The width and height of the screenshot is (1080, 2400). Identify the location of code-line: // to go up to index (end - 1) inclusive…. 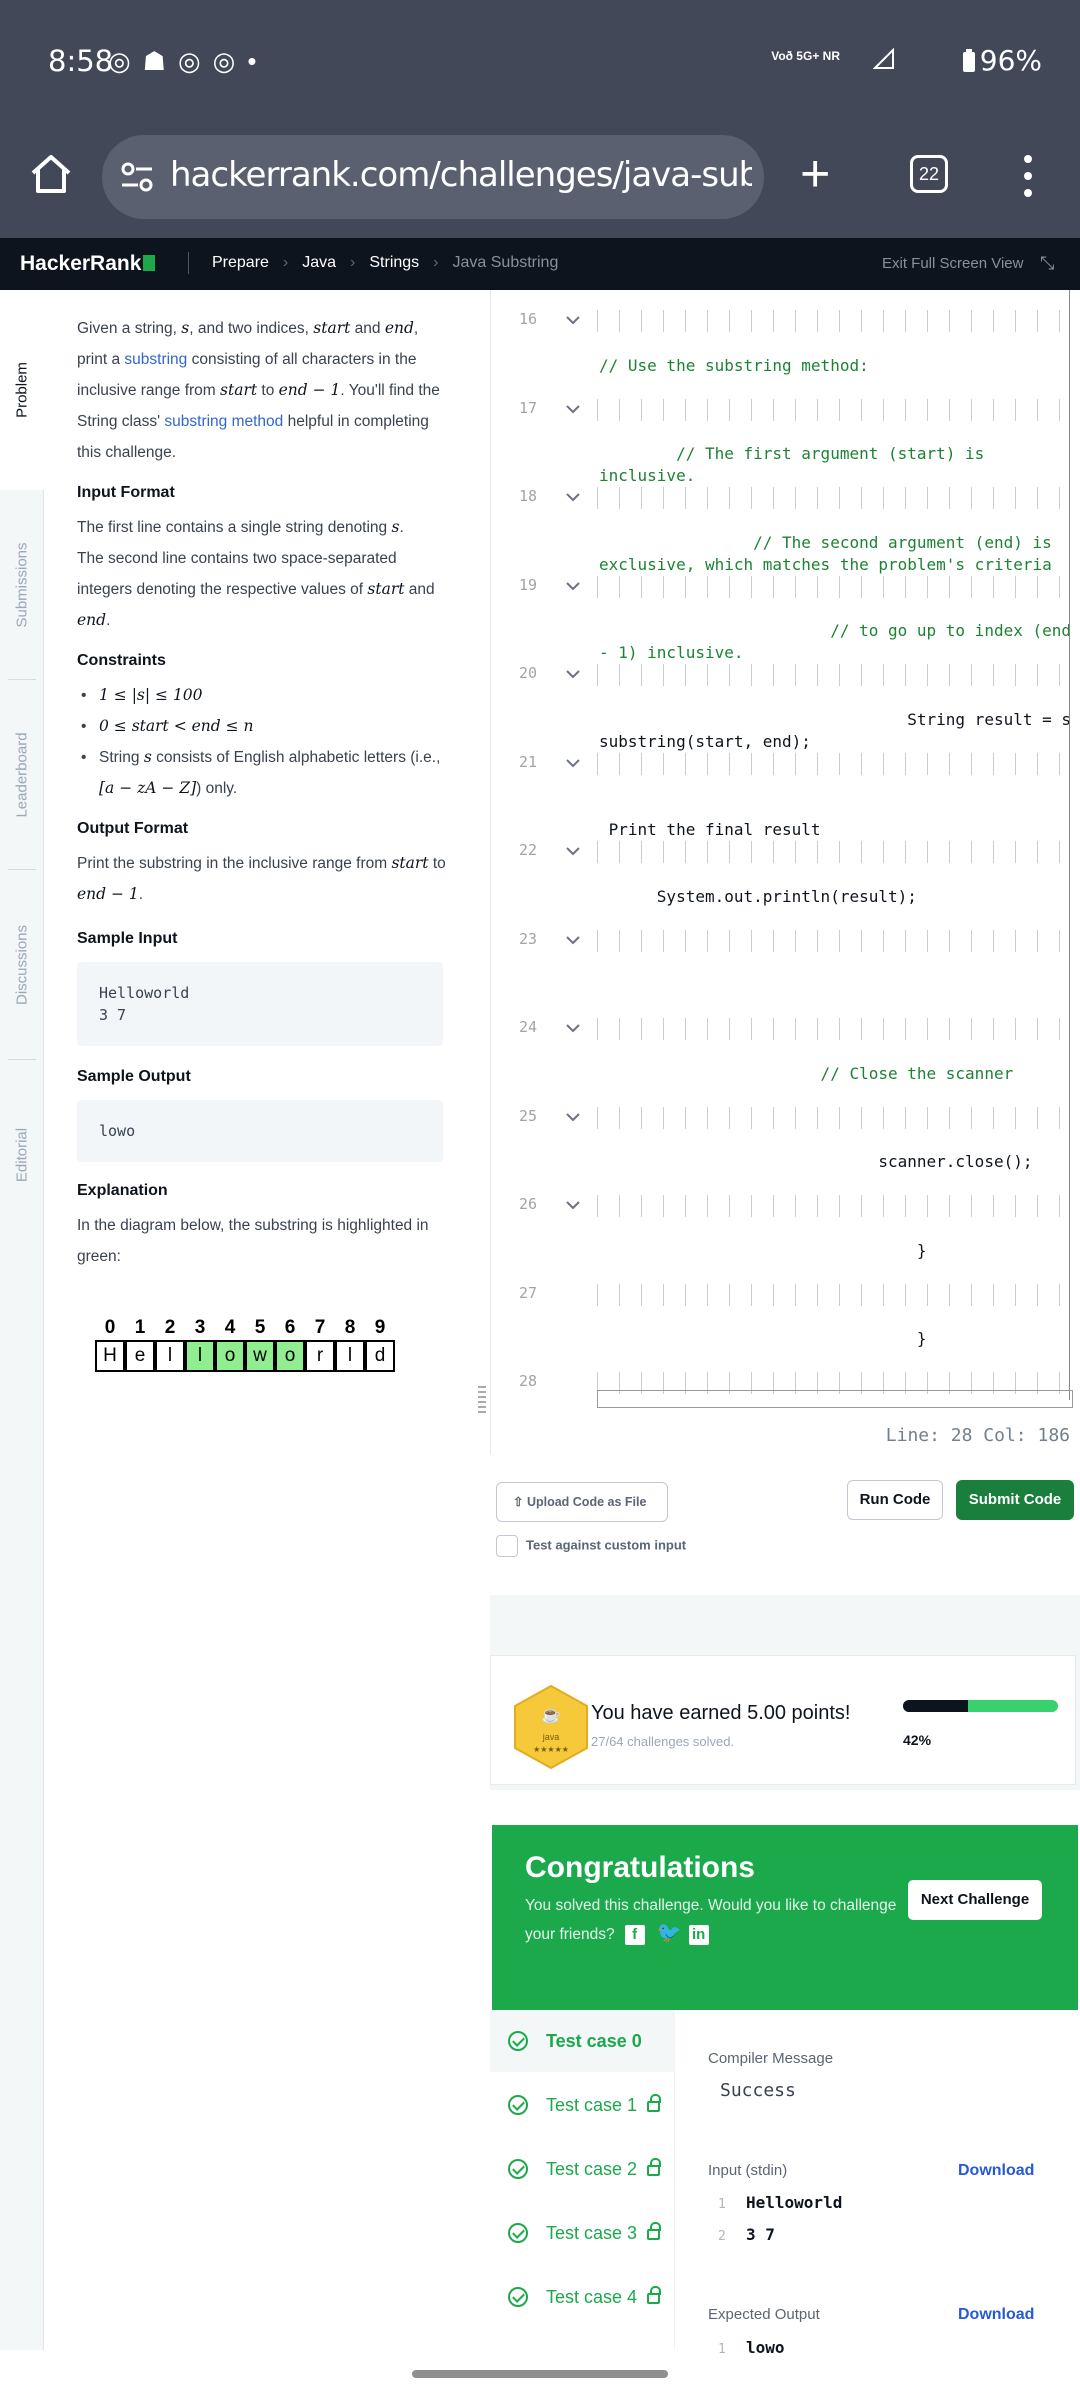
(835, 642).